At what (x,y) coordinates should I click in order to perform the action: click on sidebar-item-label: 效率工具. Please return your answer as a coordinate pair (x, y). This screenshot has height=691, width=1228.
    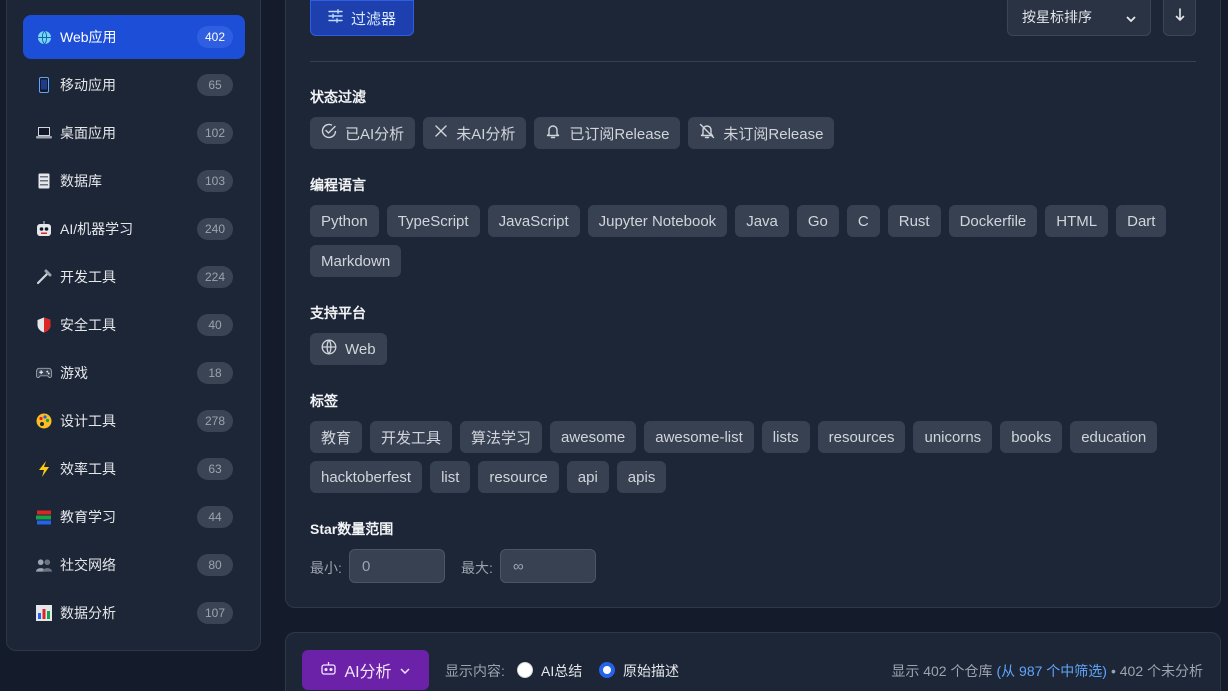
    Looking at the image, I should click on (88, 469).